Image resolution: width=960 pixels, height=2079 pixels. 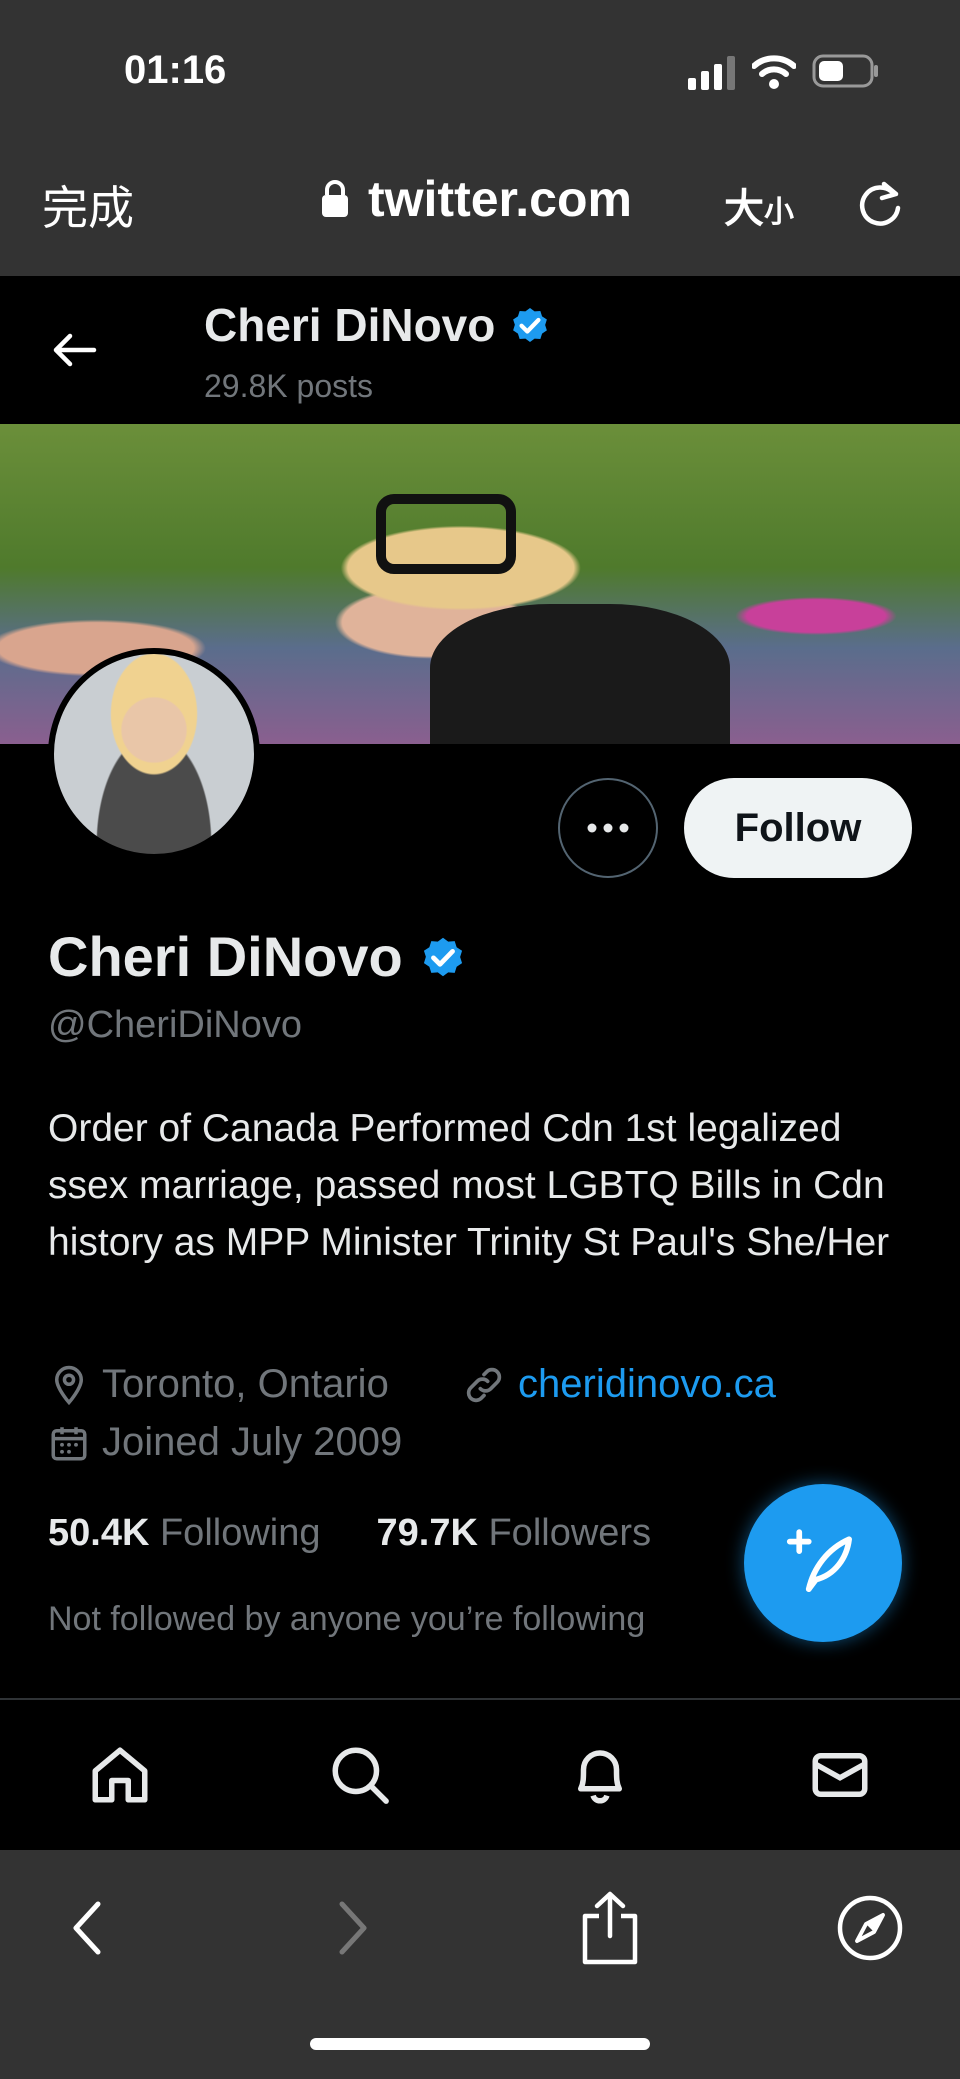 What do you see at coordinates (74, 350) in the screenshot?
I see `back-arrow-icon` at bounding box center [74, 350].